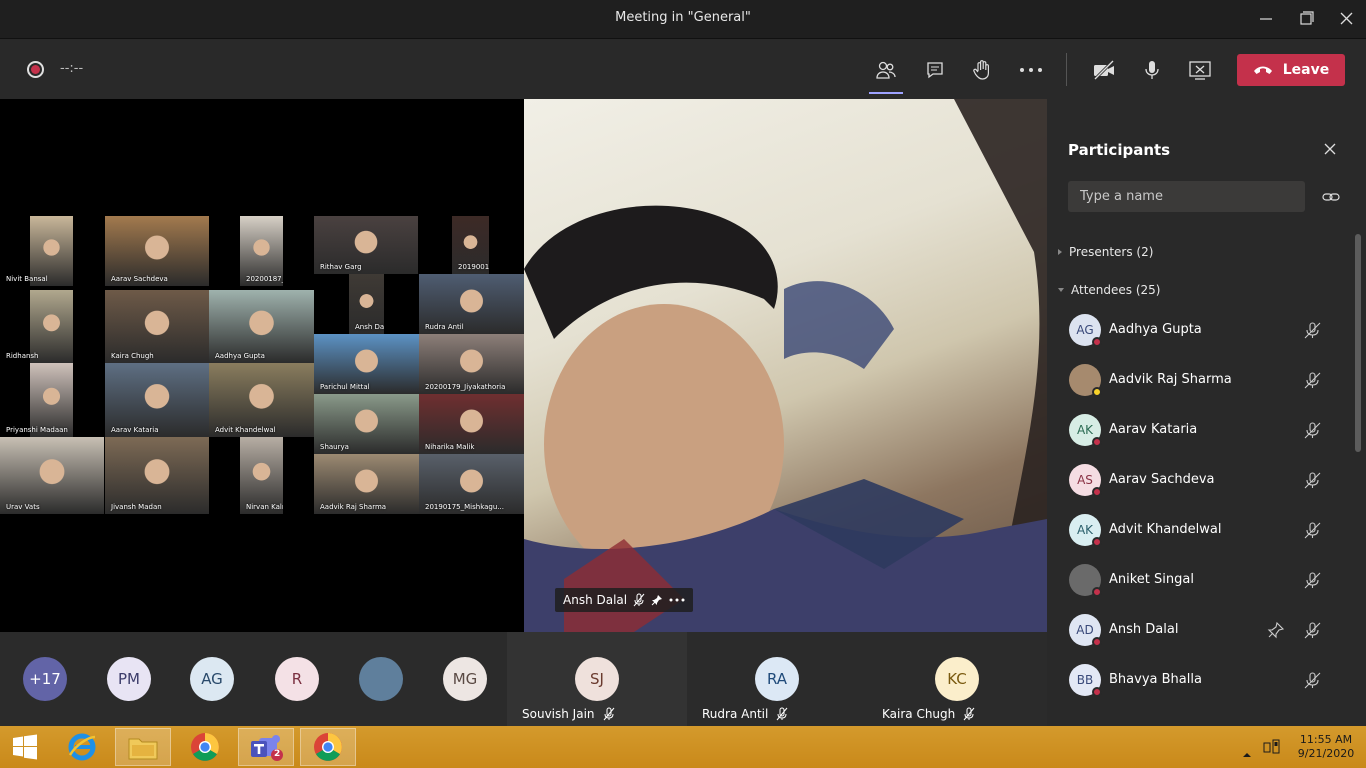 Image resolution: width=1366 pixels, height=768 pixels. Describe the element at coordinates (471, 364) in the screenshot. I see `gallery-tile: 20200179_Jiyakathoria` at that location.